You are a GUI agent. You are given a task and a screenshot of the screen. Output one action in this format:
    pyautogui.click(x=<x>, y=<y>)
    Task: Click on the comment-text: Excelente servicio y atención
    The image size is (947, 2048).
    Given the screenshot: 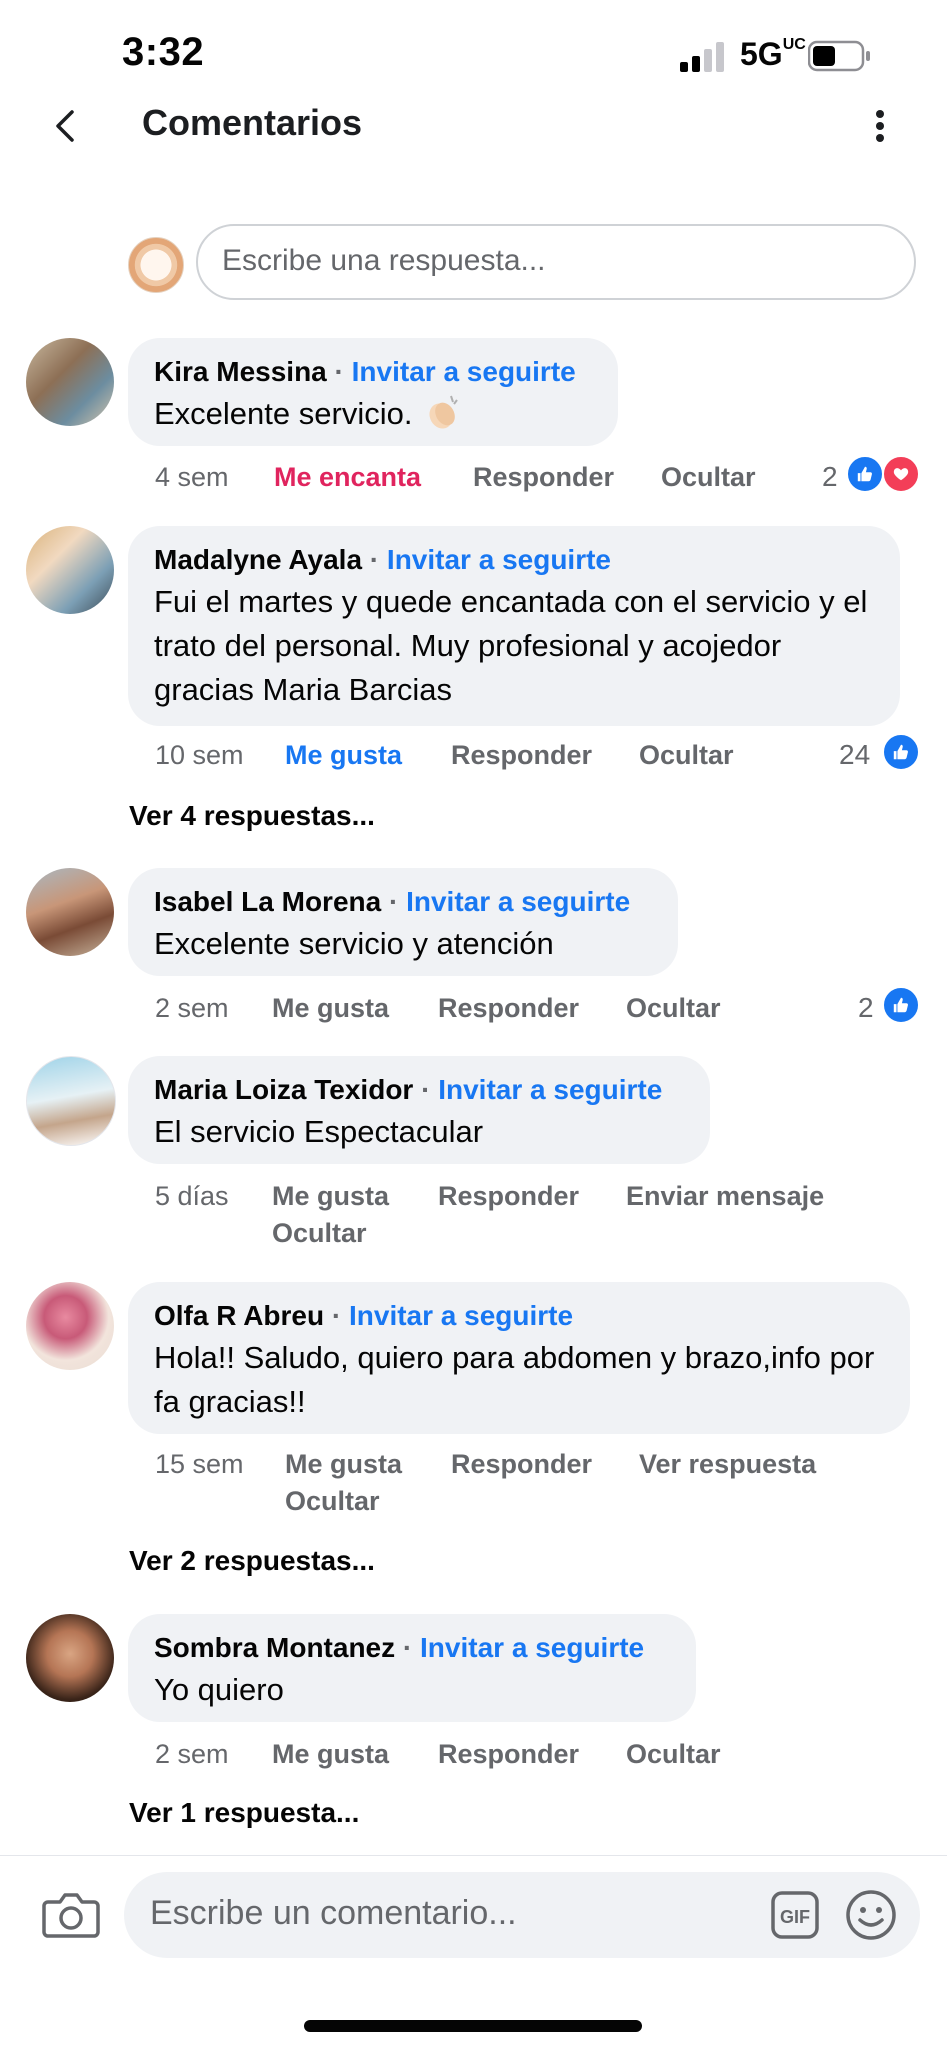 What is the action you would take?
    pyautogui.click(x=354, y=943)
    